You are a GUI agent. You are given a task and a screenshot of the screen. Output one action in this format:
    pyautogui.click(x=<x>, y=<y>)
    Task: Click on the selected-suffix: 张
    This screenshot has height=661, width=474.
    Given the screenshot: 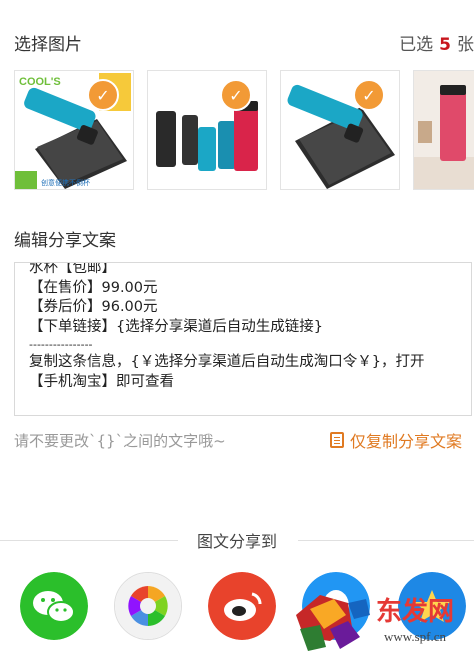 What is the action you would take?
    pyautogui.click(x=465, y=45)
    